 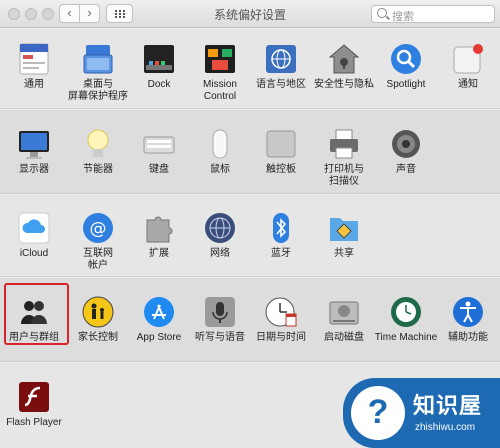 I want to click on desktop-screensaver-icon, so click(x=98, y=59).